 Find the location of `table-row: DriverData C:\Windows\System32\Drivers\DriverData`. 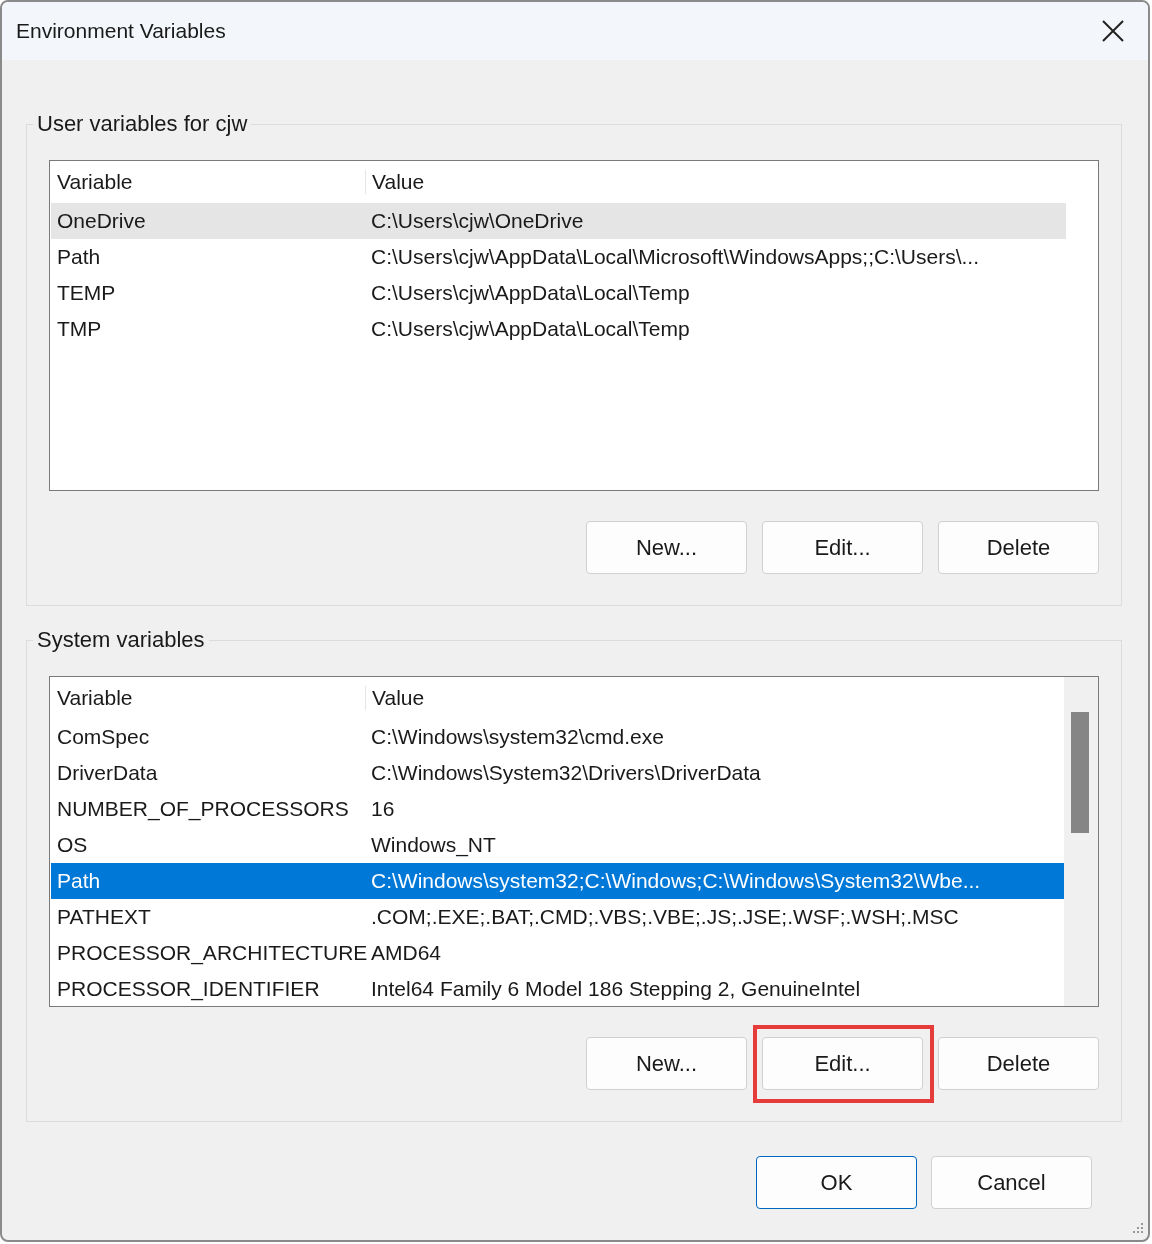

table-row: DriverData C:\Windows\System32\Drivers\DriverData is located at coordinates (558, 773).